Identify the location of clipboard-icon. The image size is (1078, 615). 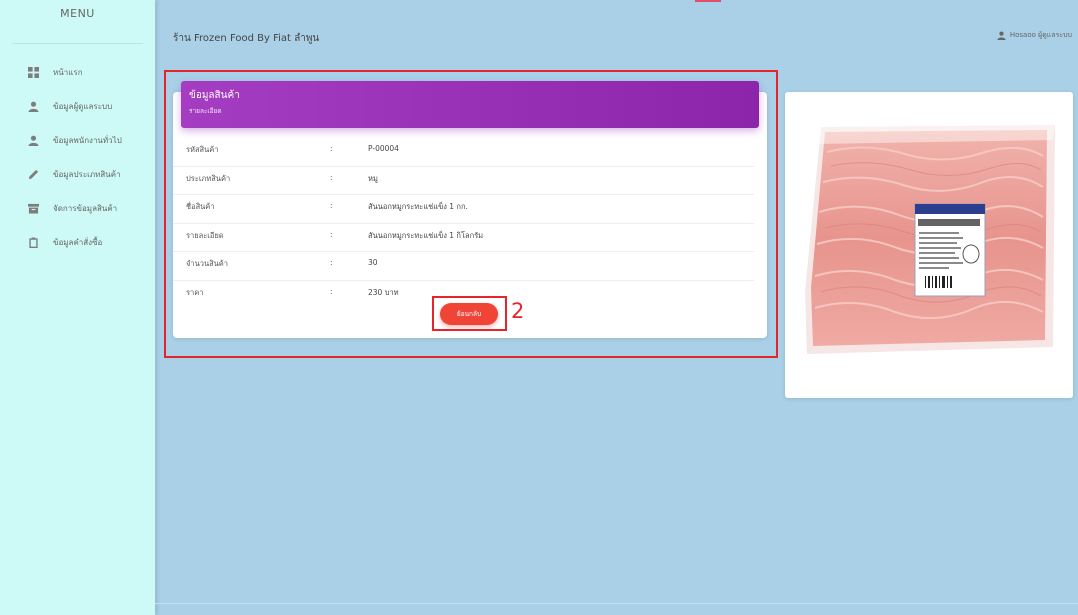
(33, 242).